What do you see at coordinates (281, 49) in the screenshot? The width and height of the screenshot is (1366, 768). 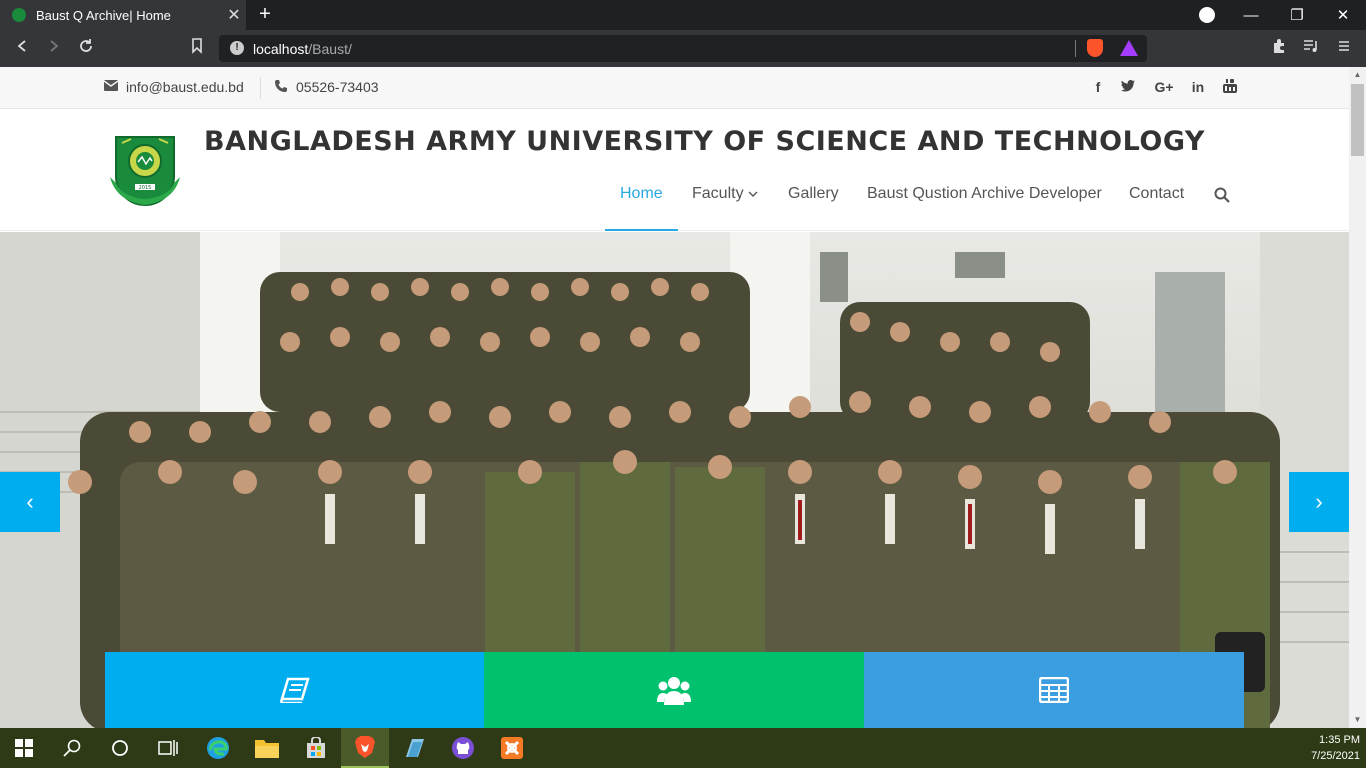 I see `url-host: localhost` at bounding box center [281, 49].